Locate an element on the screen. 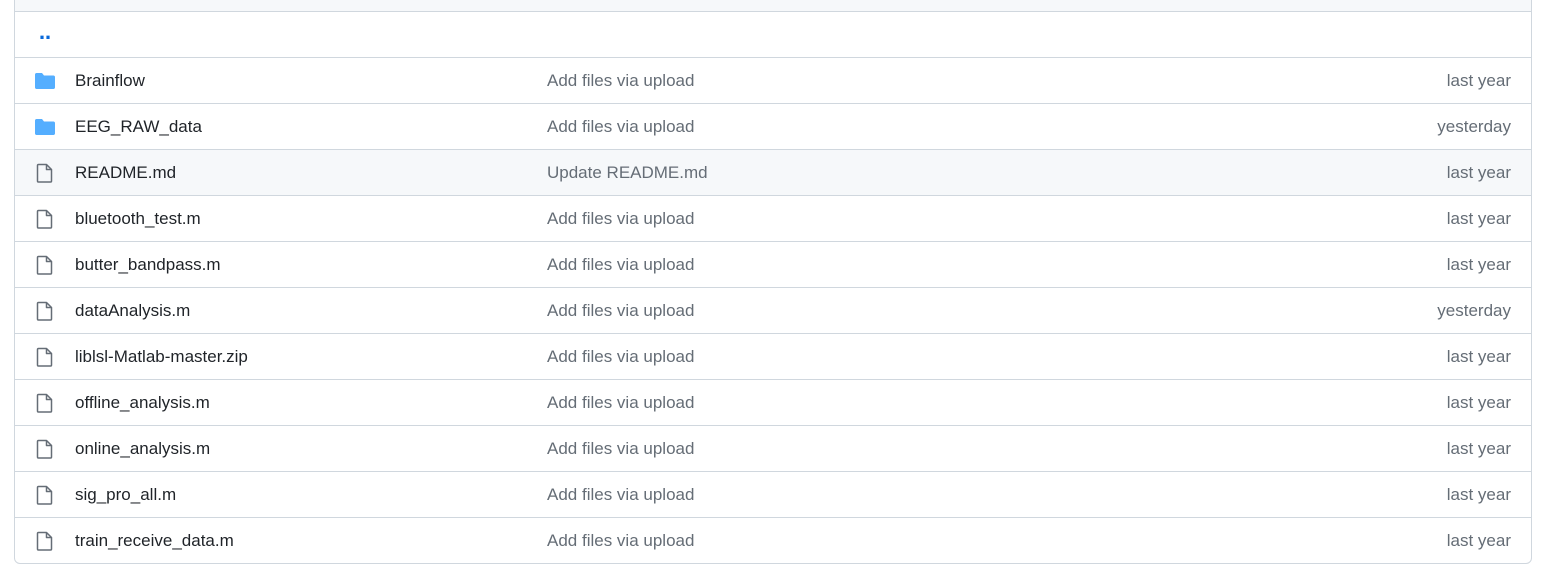  file-name-link: butter_bandpass.m is located at coordinates (148, 264).